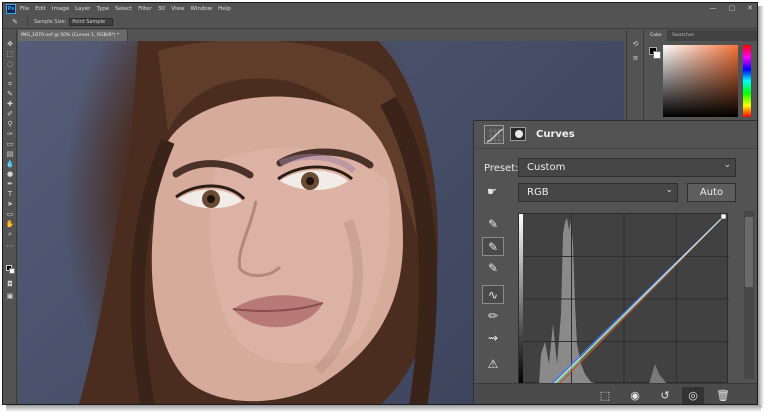 The width and height of the screenshot is (767, 417). Describe the element at coordinates (635, 58) in the screenshot. I see `properties-icon: ≡` at that location.